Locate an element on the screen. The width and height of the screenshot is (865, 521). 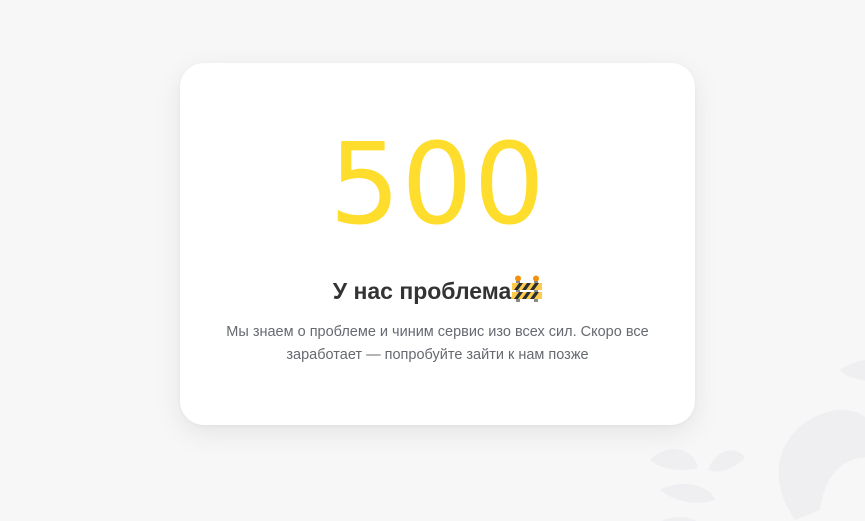
error-title: У нас проблема is located at coordinates (438, 290).